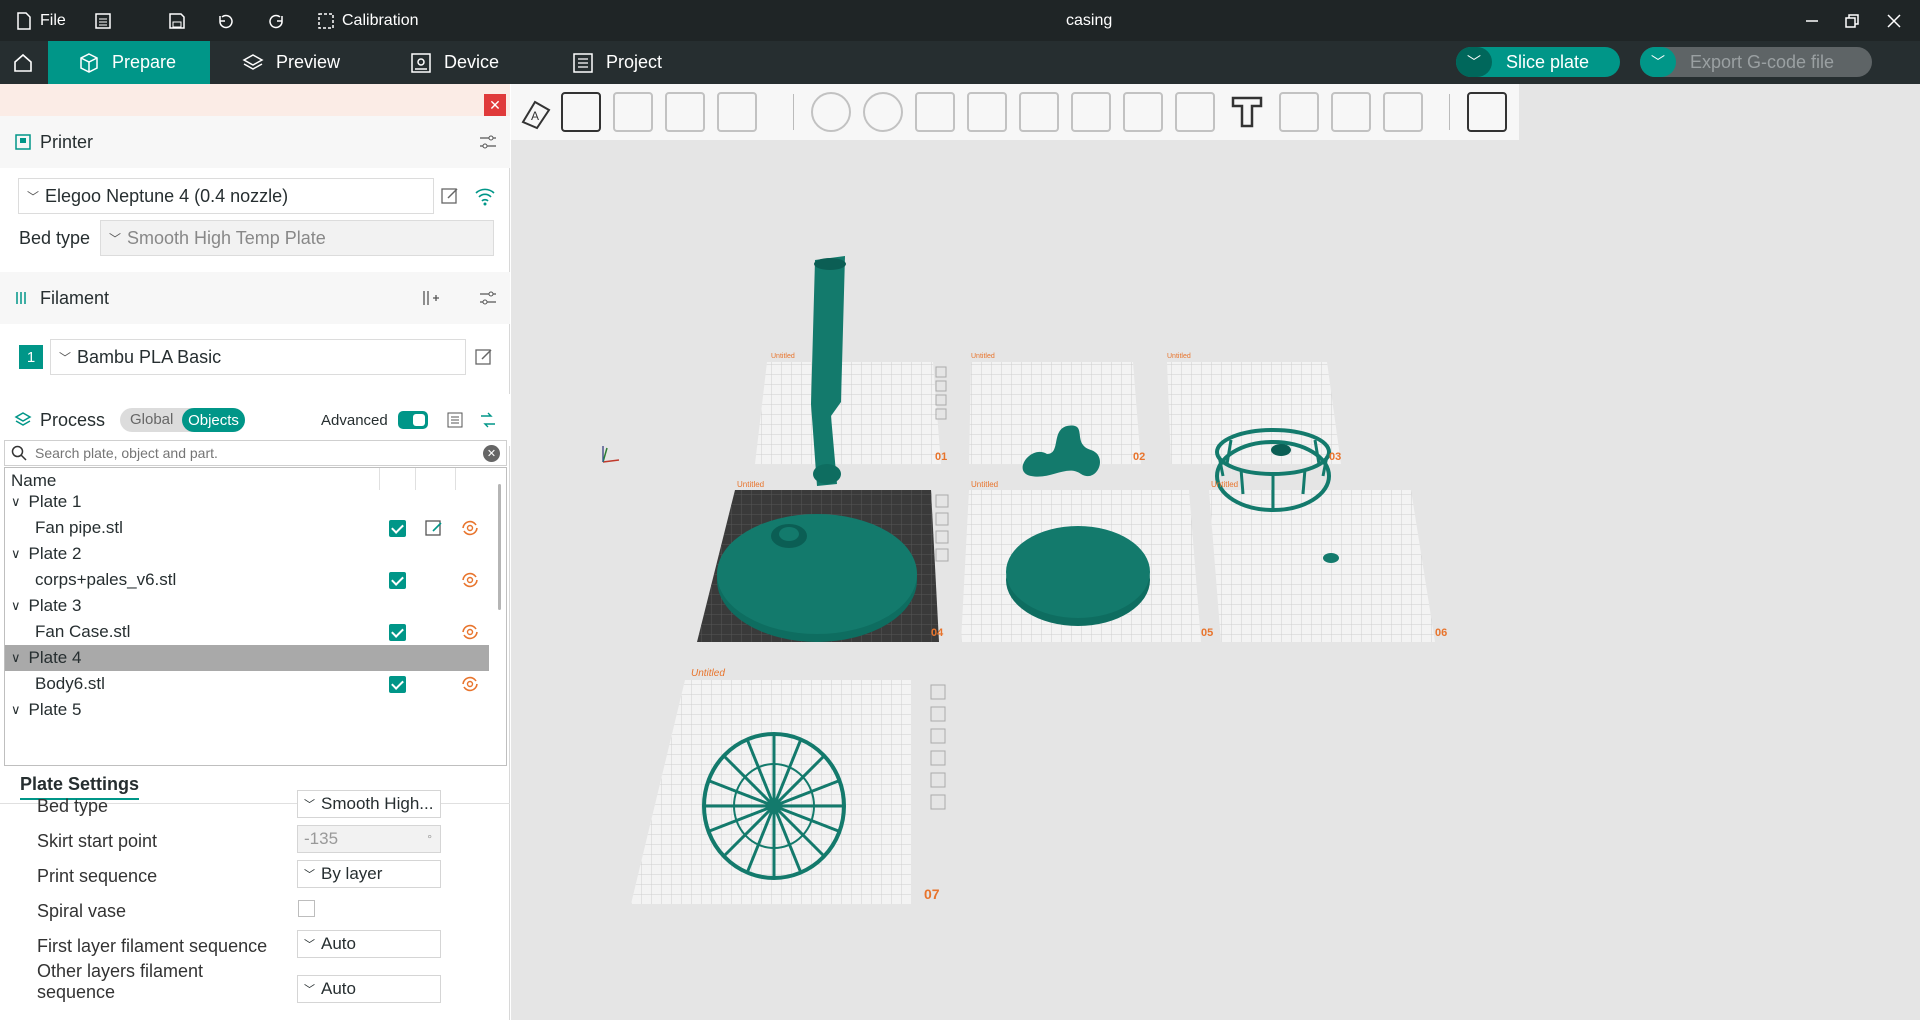  Describe the element at coordinates (252, 710) in the screenshot. I see `tree-row-plate-5: ∨ Plate 5` at that location.